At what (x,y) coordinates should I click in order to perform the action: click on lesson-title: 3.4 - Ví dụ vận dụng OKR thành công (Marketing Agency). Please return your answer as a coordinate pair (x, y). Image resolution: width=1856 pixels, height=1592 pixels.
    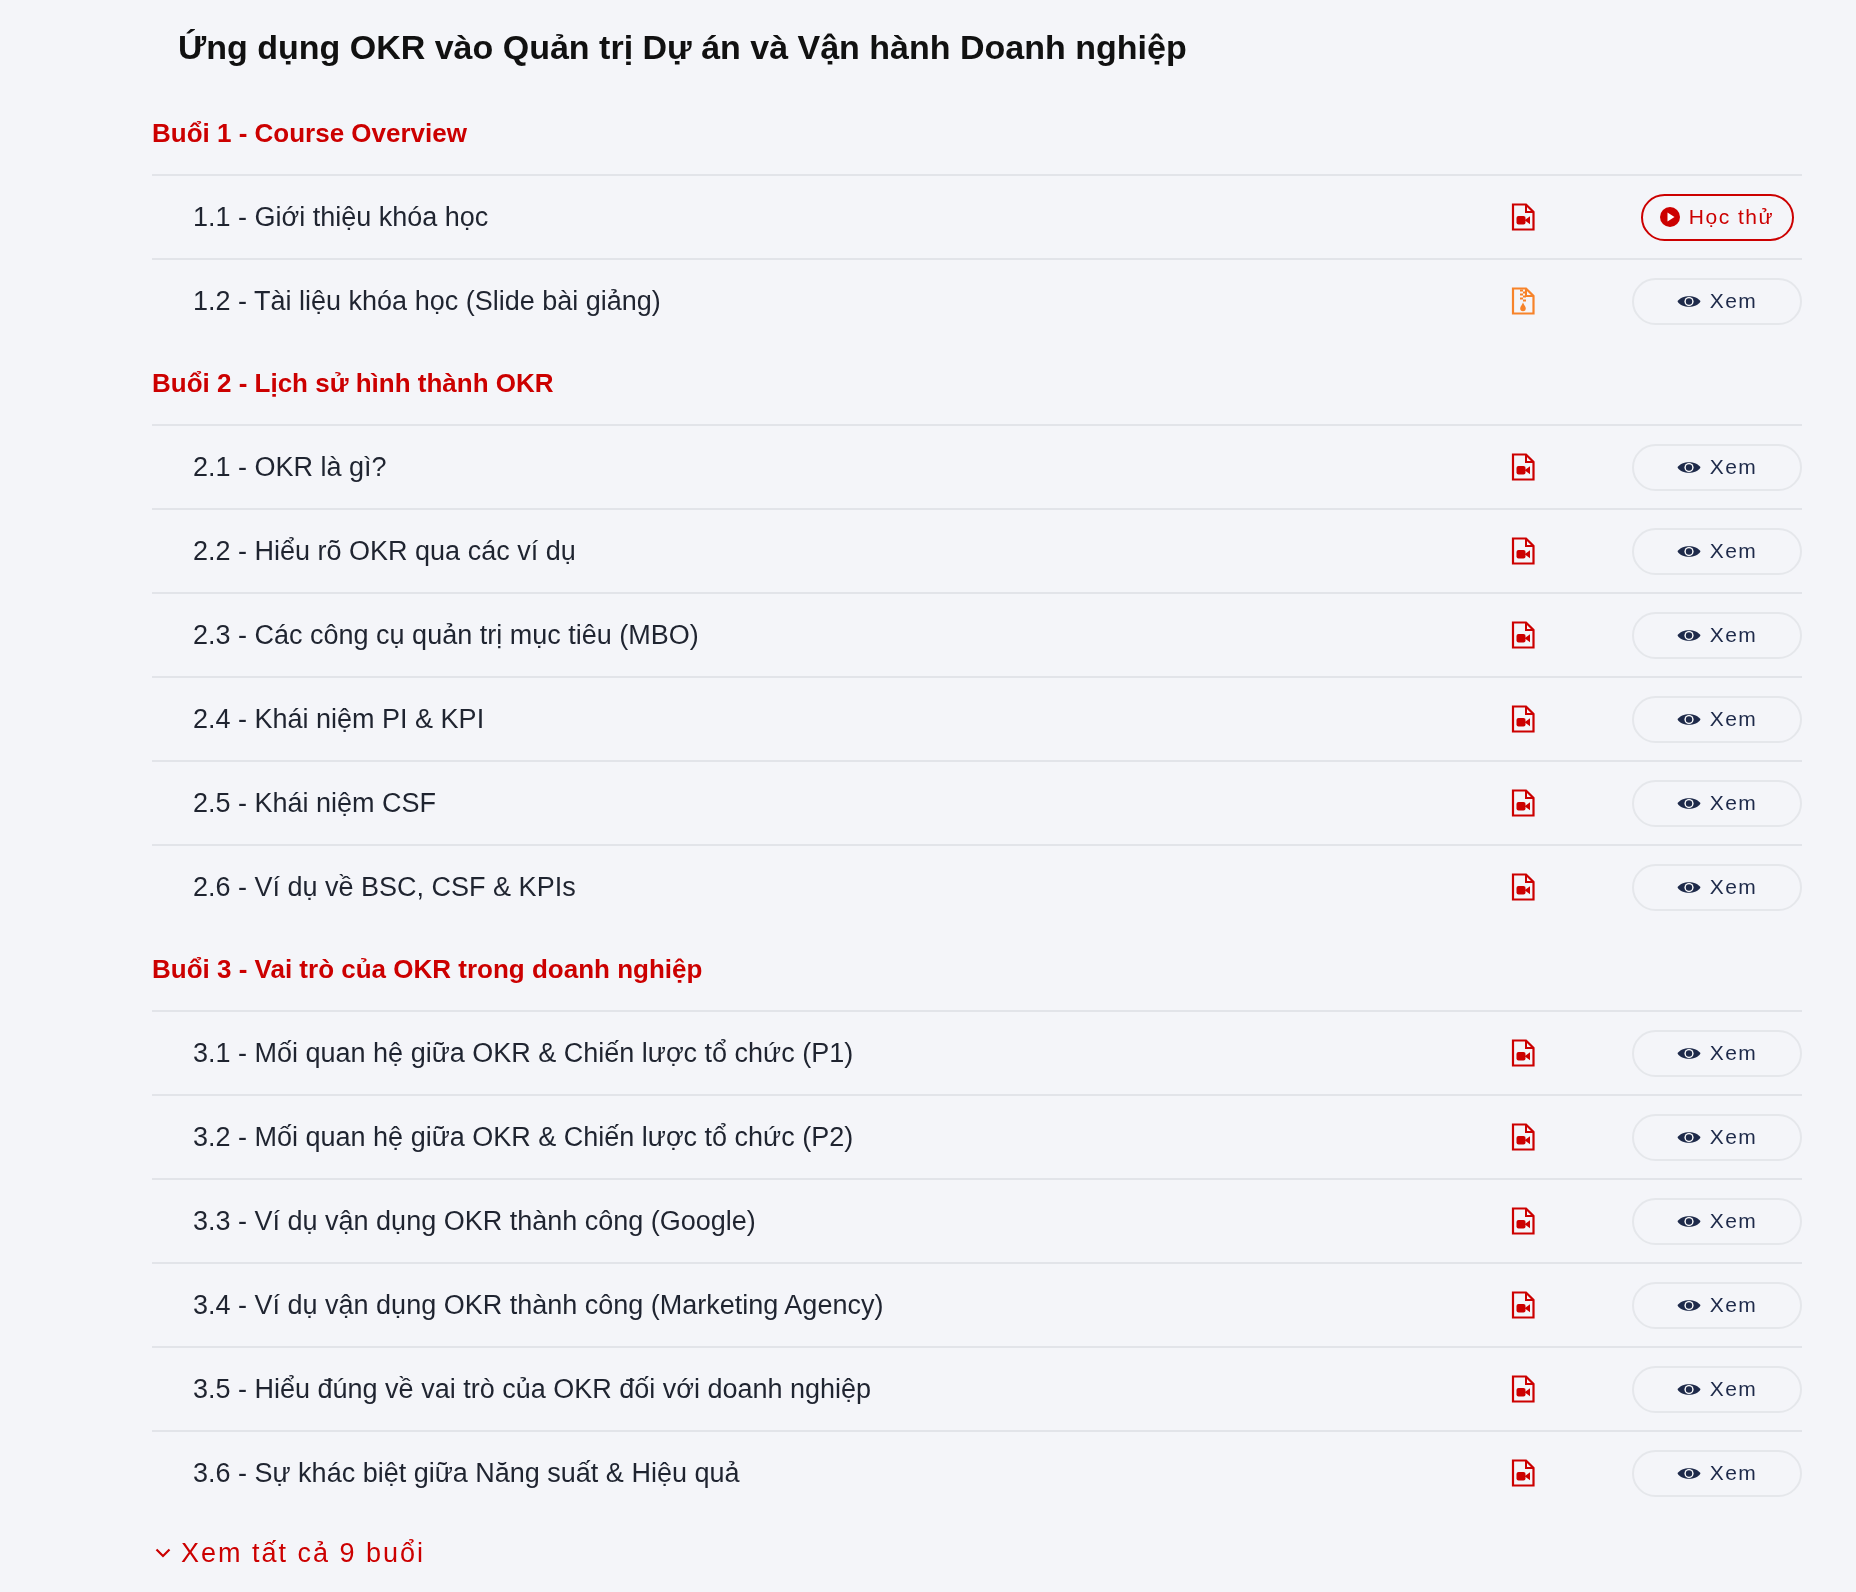
    Looking at the image, I should click on (538, 1305).